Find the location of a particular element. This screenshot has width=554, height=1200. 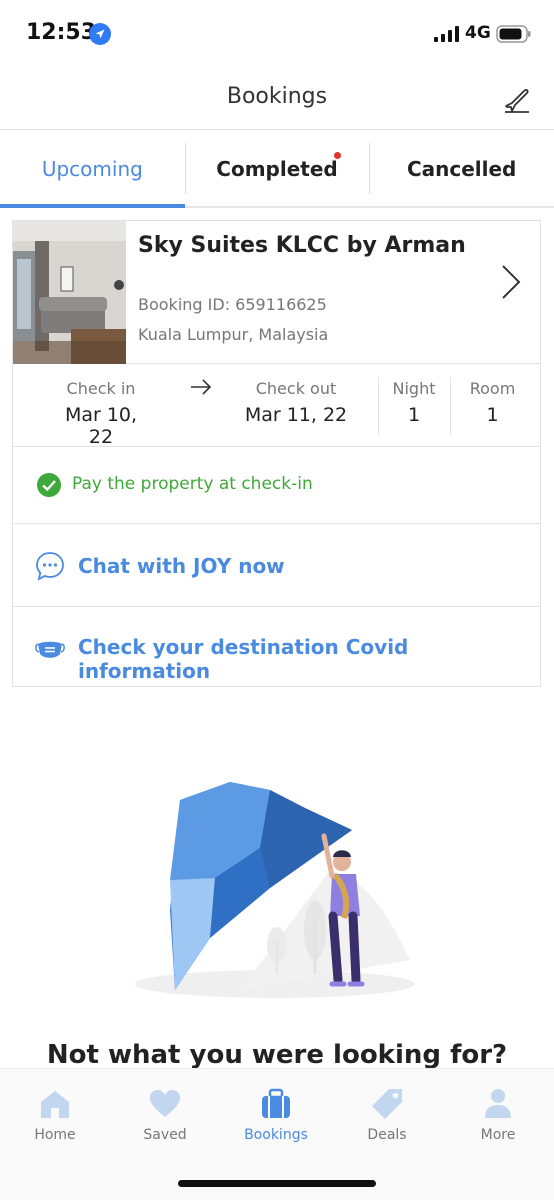

tabbar-item-more: More is located at coordinates (498, 1115).